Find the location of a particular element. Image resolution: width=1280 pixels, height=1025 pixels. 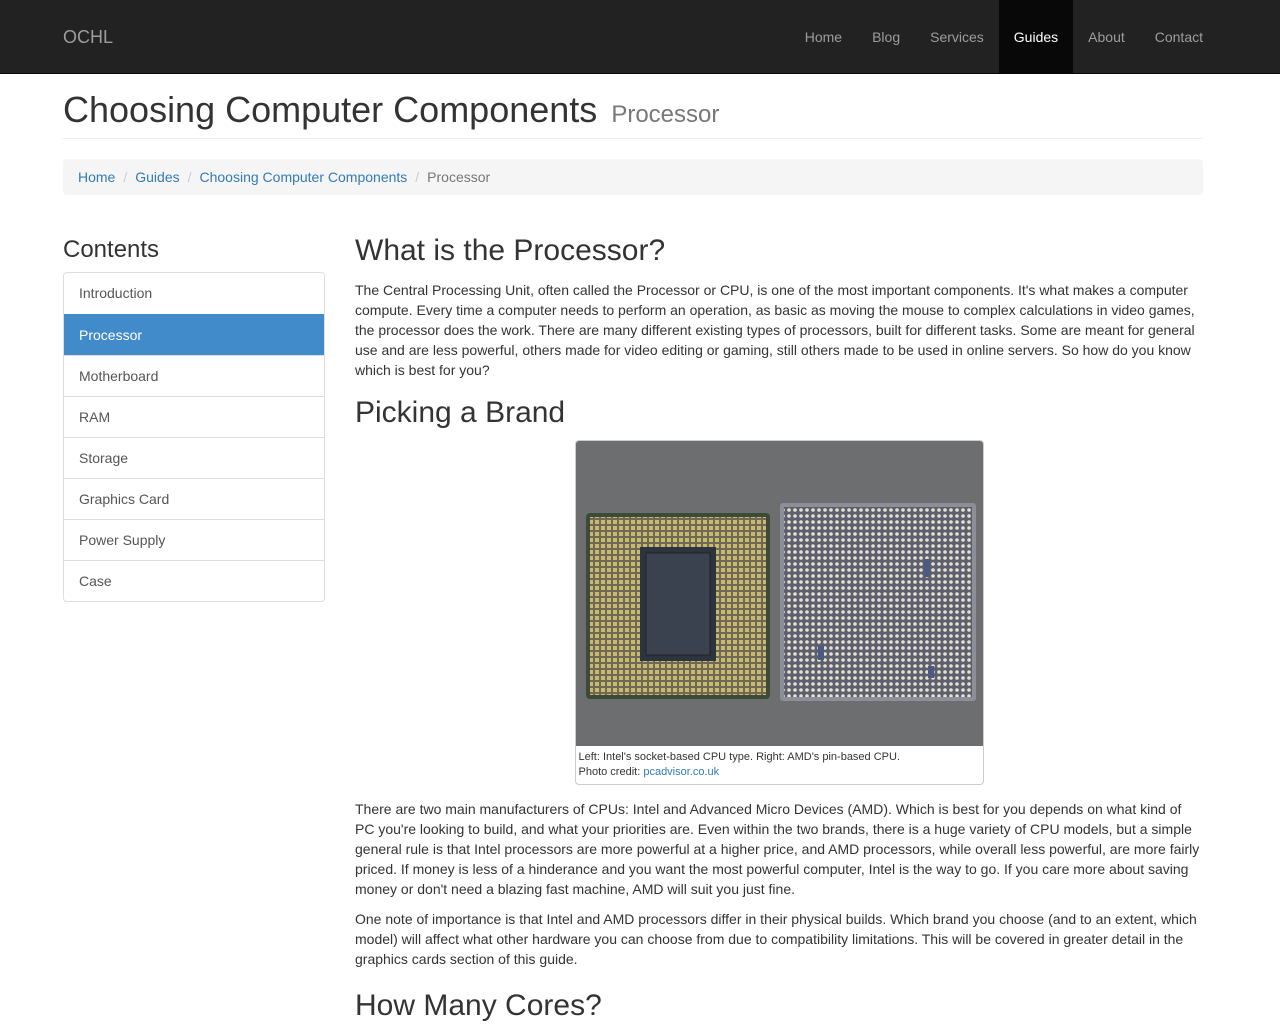

nav-item-about: About is located at coordinates (1106, 37).